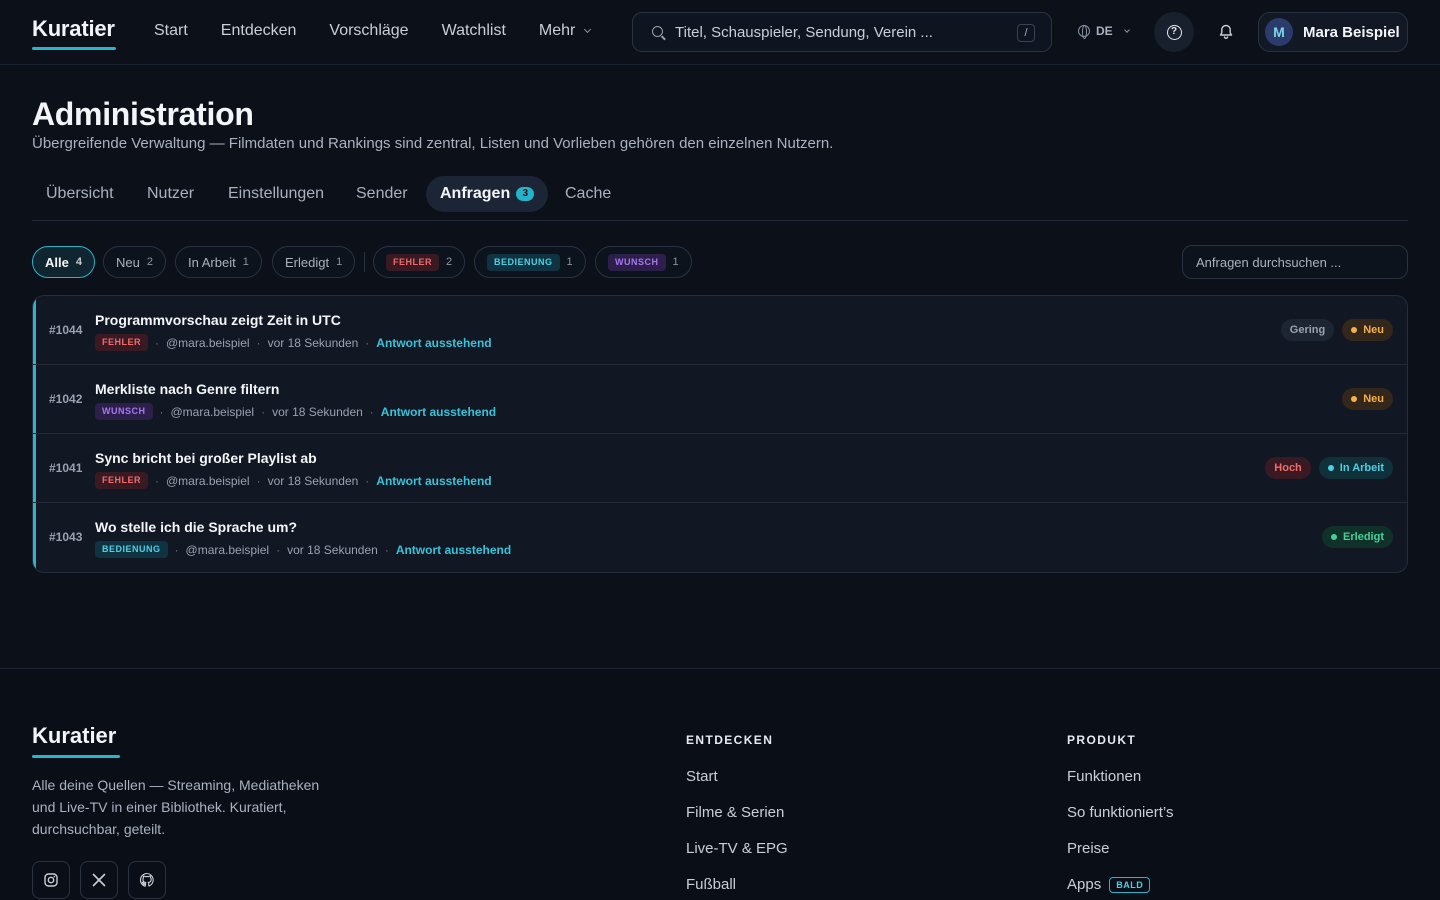  Describe the element at coordinates (382, 194) in the screenshot. I see `tab-sender: Sender` at that location.